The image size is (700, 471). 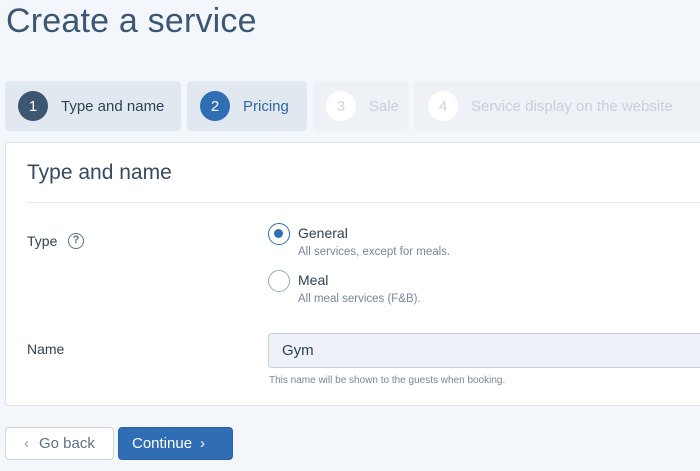 I want to click on radio-desc-general: All services, except for meals., so click(x=374, y=252).